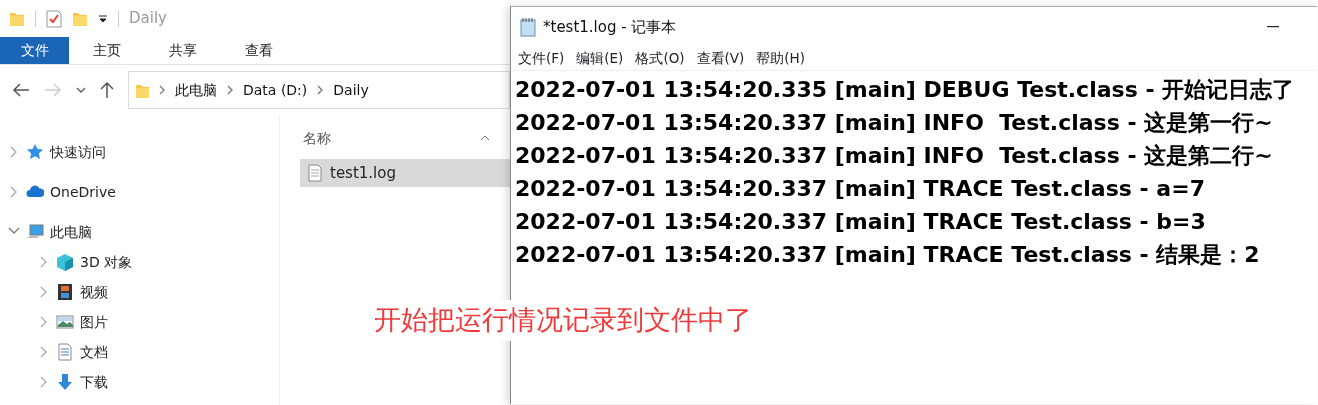 Image resolution: width=1318 pixels, height=405 pixels. Describe the element at coordinates (196, 90) in the screenshot. I see `breadcrumb-item: 此电脑` at that location.